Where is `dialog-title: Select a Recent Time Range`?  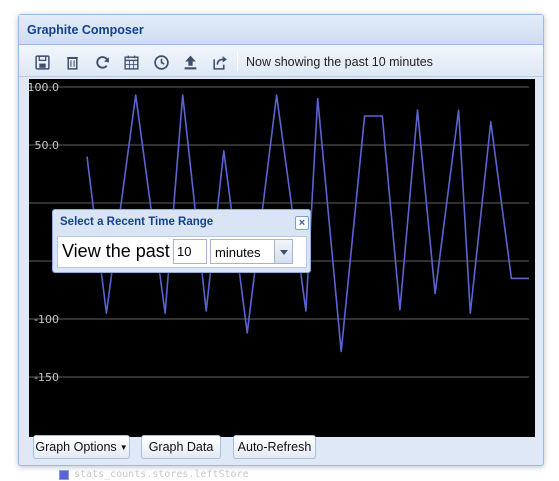
dialog-title: Select a Recent Time Range is located at coordinates (137, 222).